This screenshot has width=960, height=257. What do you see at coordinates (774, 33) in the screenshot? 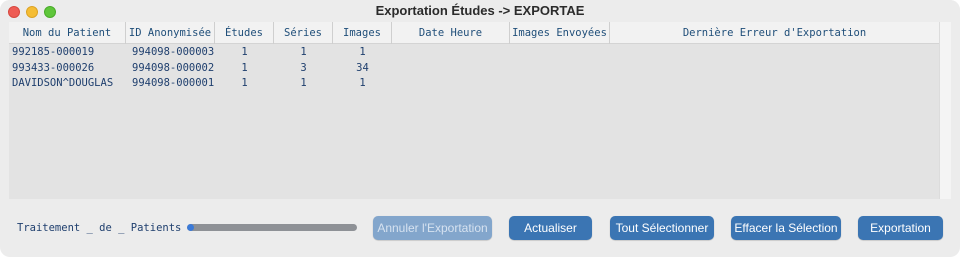
I see `column-header-last-export-error: Dernière Erreur d'Exportation` at bounding box center [774, 33].